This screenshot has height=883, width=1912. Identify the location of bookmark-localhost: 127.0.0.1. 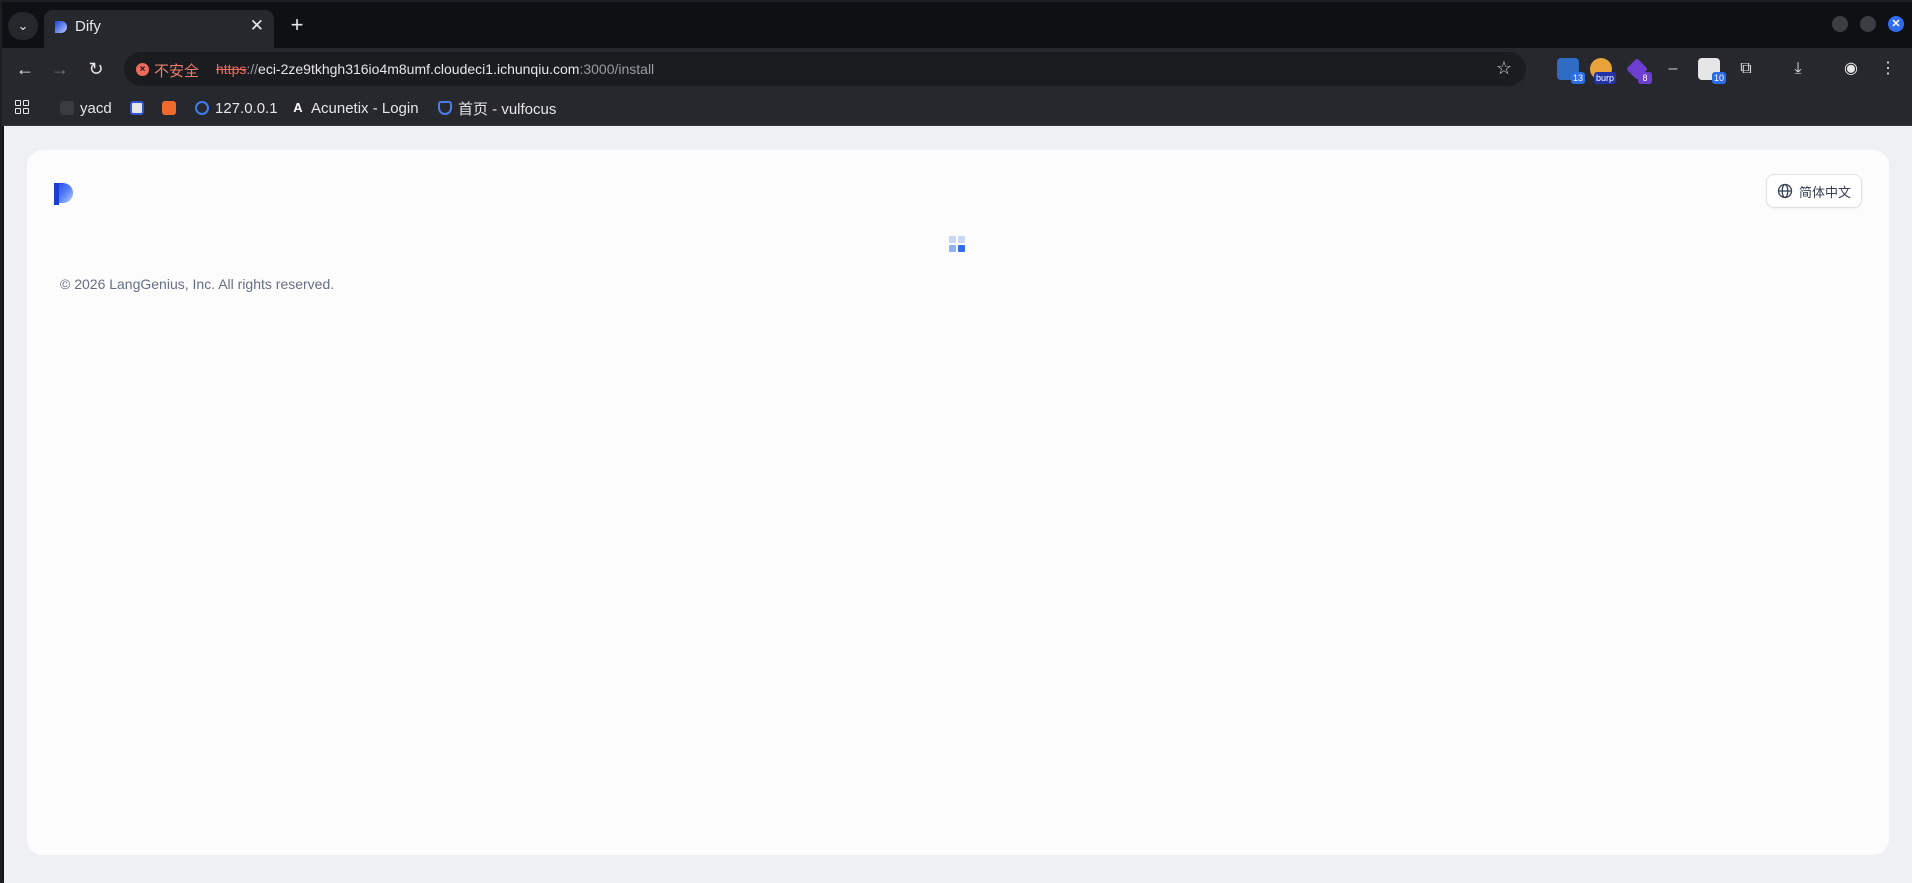
(236, 108).